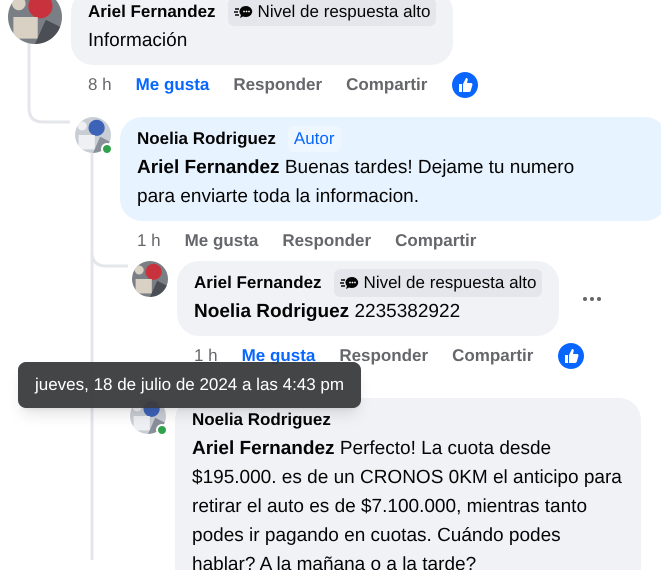 This screenshot has height=570, width=661. Describe the element at coordinates (149, 241) in the screenshot. I see `timestamp-link: 1 h` at that location.